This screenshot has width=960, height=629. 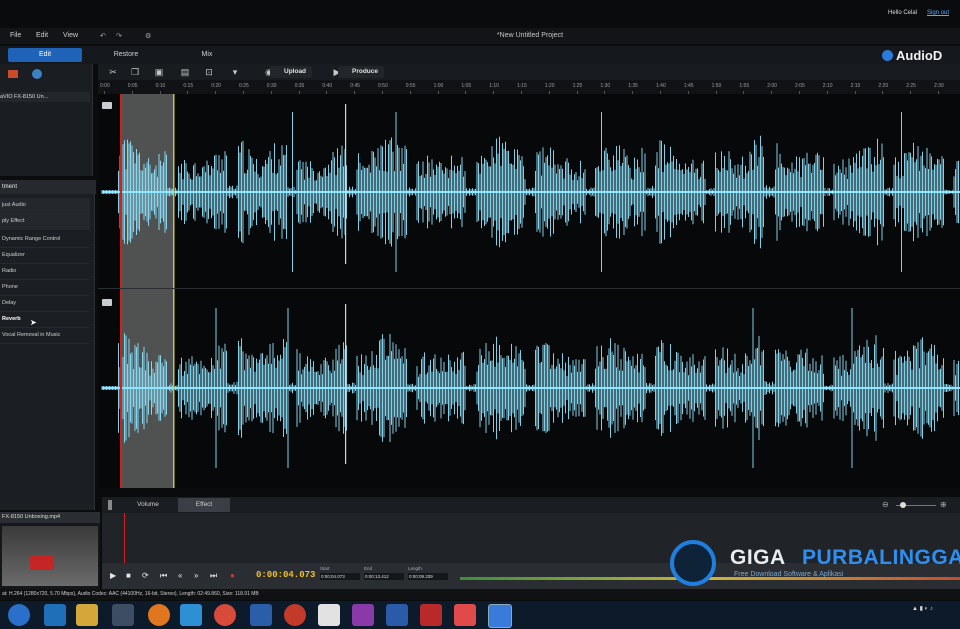 I want to click on preview-panel: FX-8150 Unboxing.mp4, so click(x=50, y=552).